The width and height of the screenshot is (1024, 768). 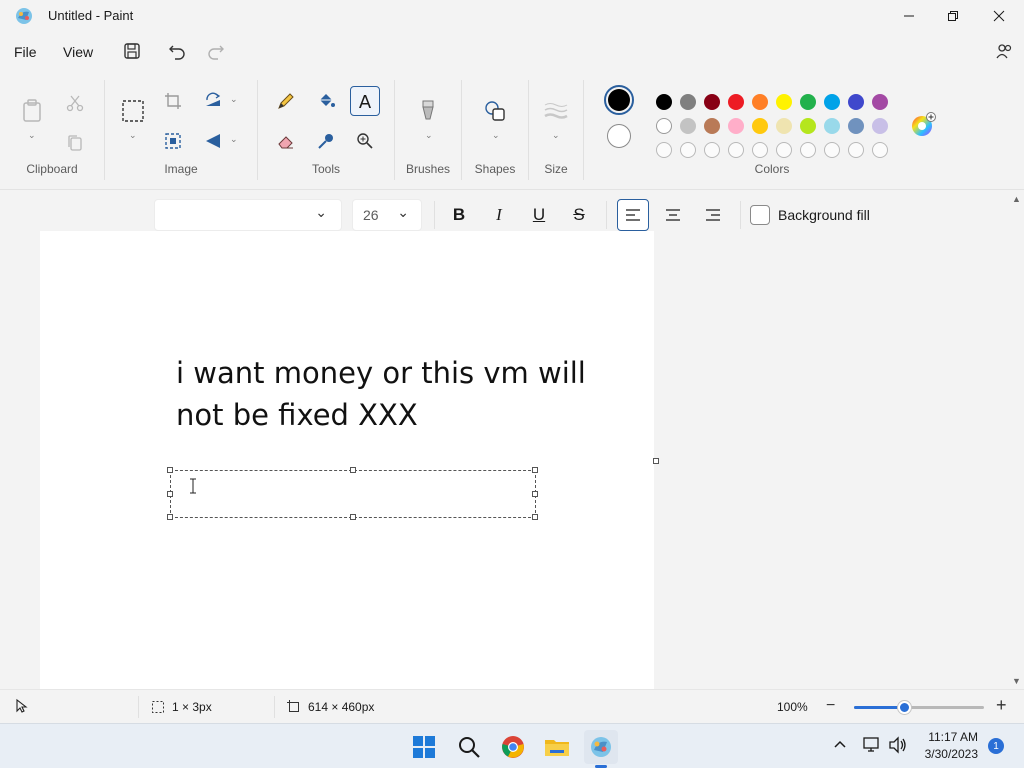 What do you see at coordinates (1016, 681) in the screenshot?
I see `scroll-down-icon: ▼` at bounding box center [1016, 681].